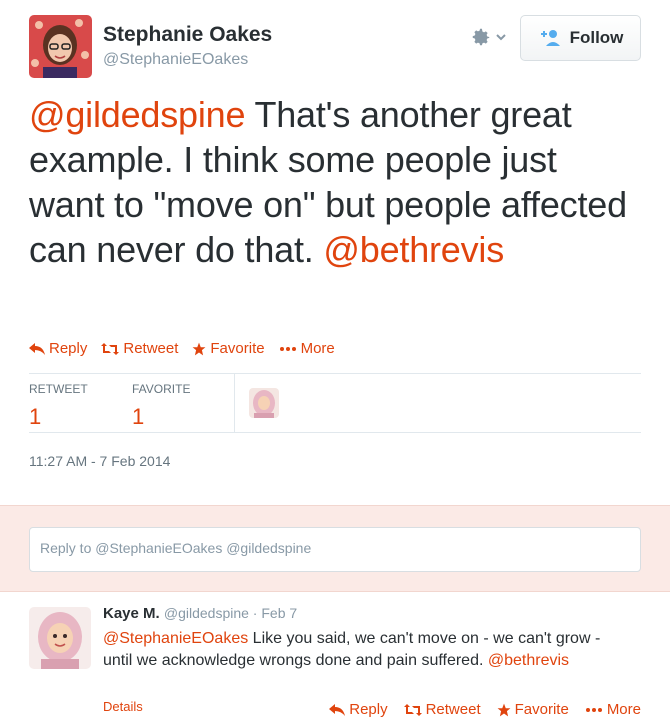 The image size is (670, 726). I want to click on reply-author-avatar, so click(60, 638).